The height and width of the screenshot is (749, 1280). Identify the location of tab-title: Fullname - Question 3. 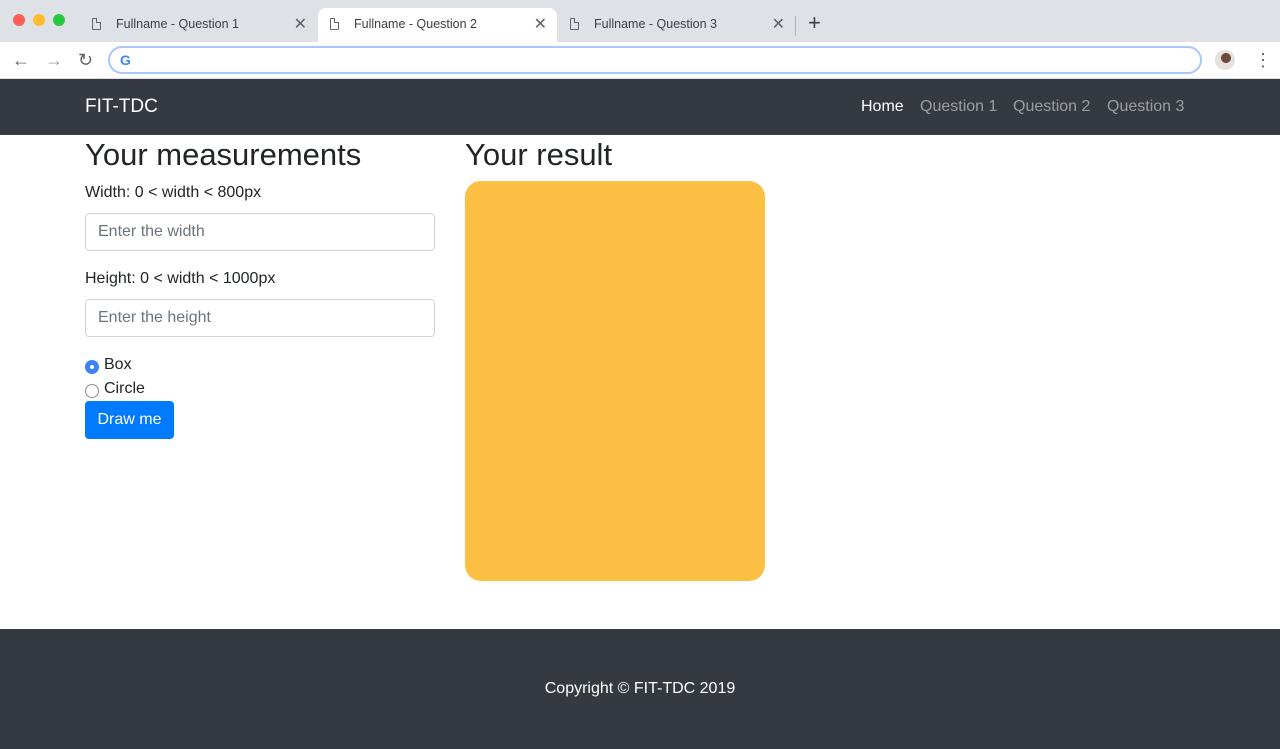
(655, 24).